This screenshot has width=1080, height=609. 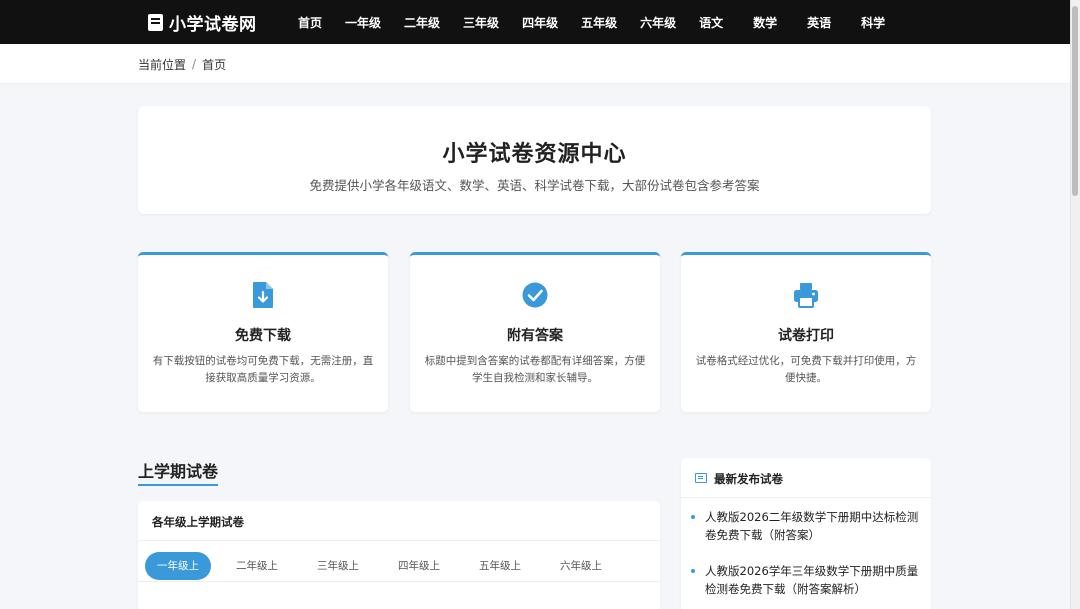 I want to click on panel-title: 各年级上学期试卷, so click(x=198, y=522).